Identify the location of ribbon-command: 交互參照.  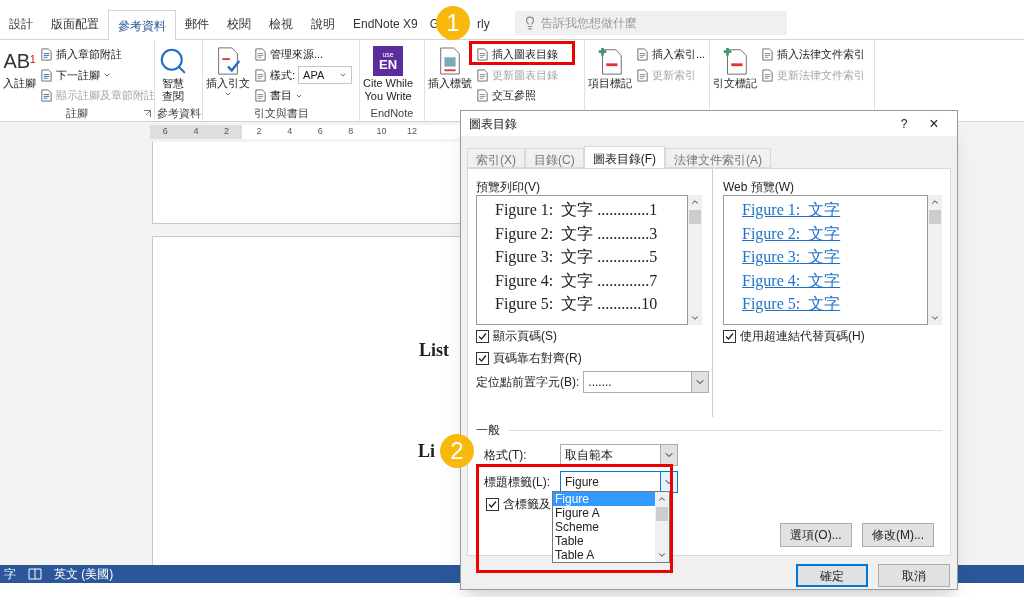
(517, 95).